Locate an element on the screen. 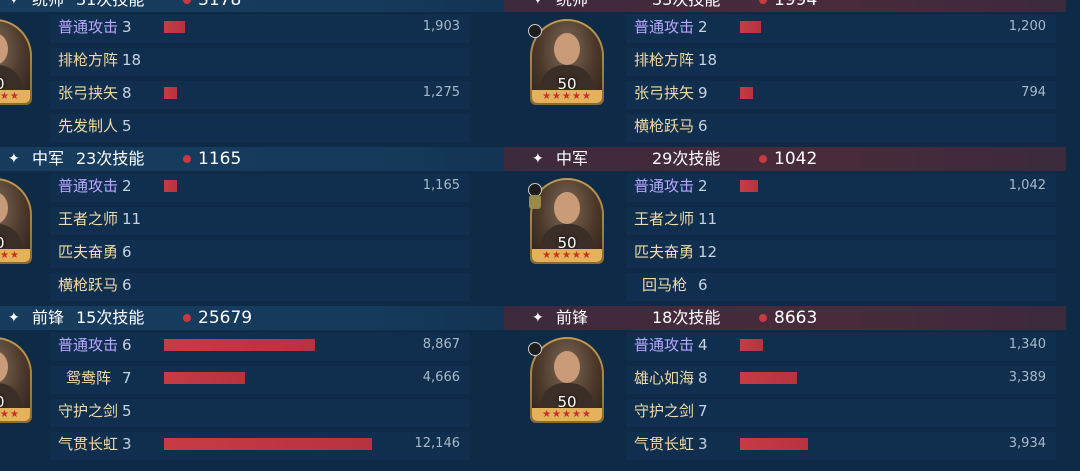 Image resolution: width=1080 pixels, height=471 pixels. skill-row: 回马枪 6 is located at coordinates (785, 286).